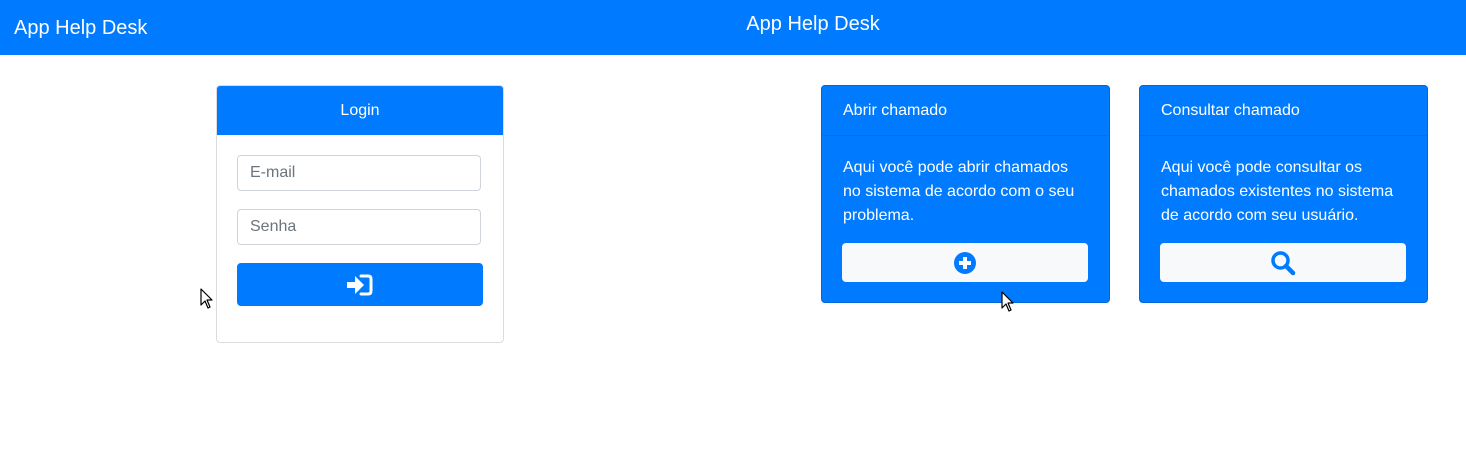 Image resolution: width=1466 pixels, height=449 pixels. What do you see at coordinates (359, 173) in the screenshot?
I see `email-input` at bounding box center [359, 173].